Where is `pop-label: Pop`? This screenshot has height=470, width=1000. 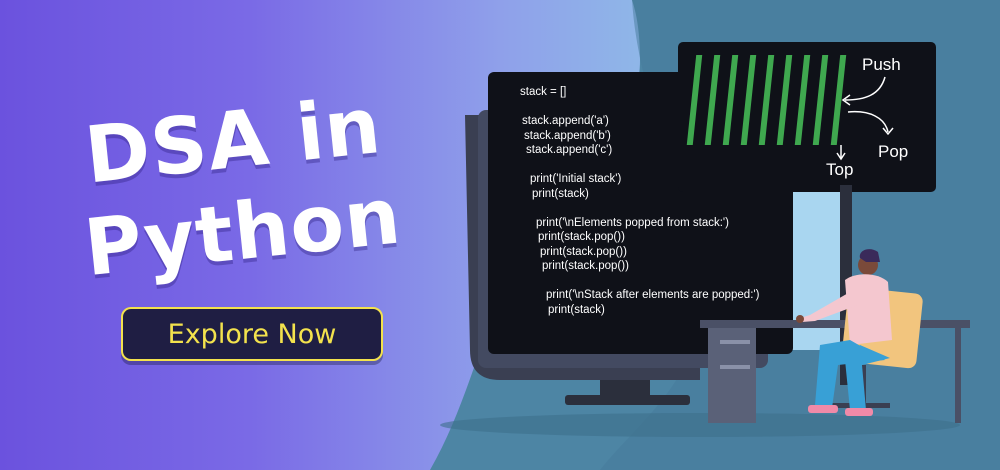
pop-label: Pop is located at coordinates (893, 151).